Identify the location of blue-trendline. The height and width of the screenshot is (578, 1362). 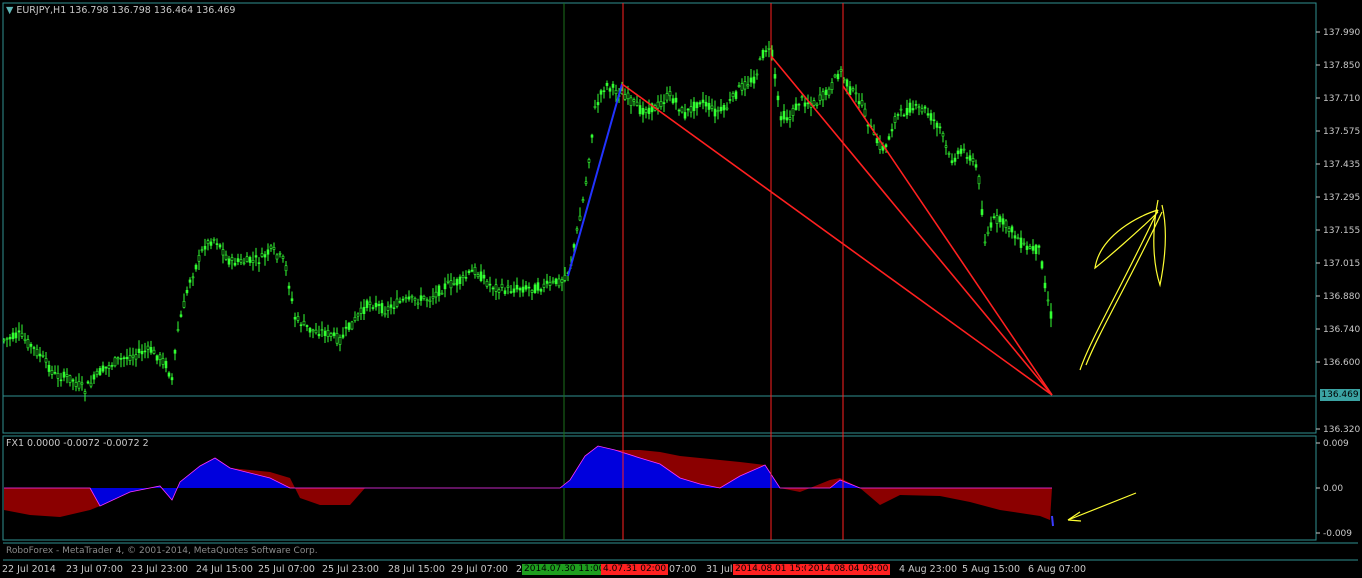
(595, 180).